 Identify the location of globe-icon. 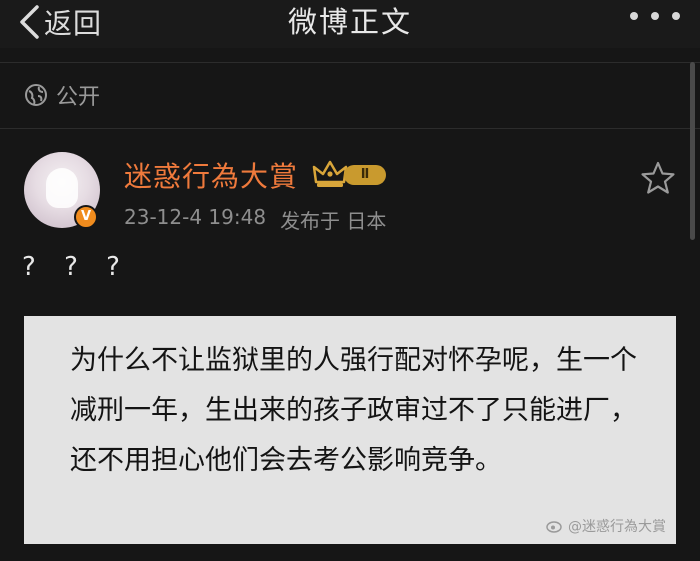
(36, 95).